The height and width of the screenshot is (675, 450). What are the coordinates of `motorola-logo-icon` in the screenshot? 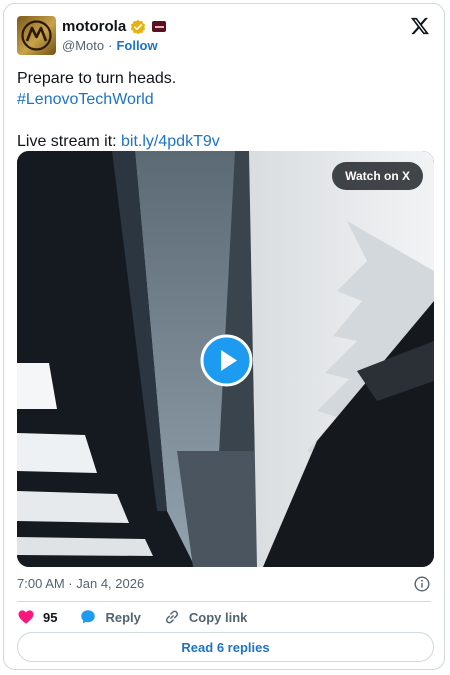 It's located at (36, 35).